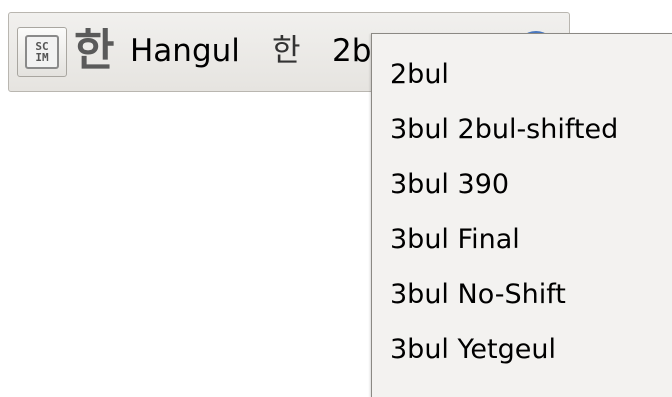 The image size is (672, 397). I want to click on menu-item-3bul-no-shift: 3bul No-Shift, so click(522, 294).